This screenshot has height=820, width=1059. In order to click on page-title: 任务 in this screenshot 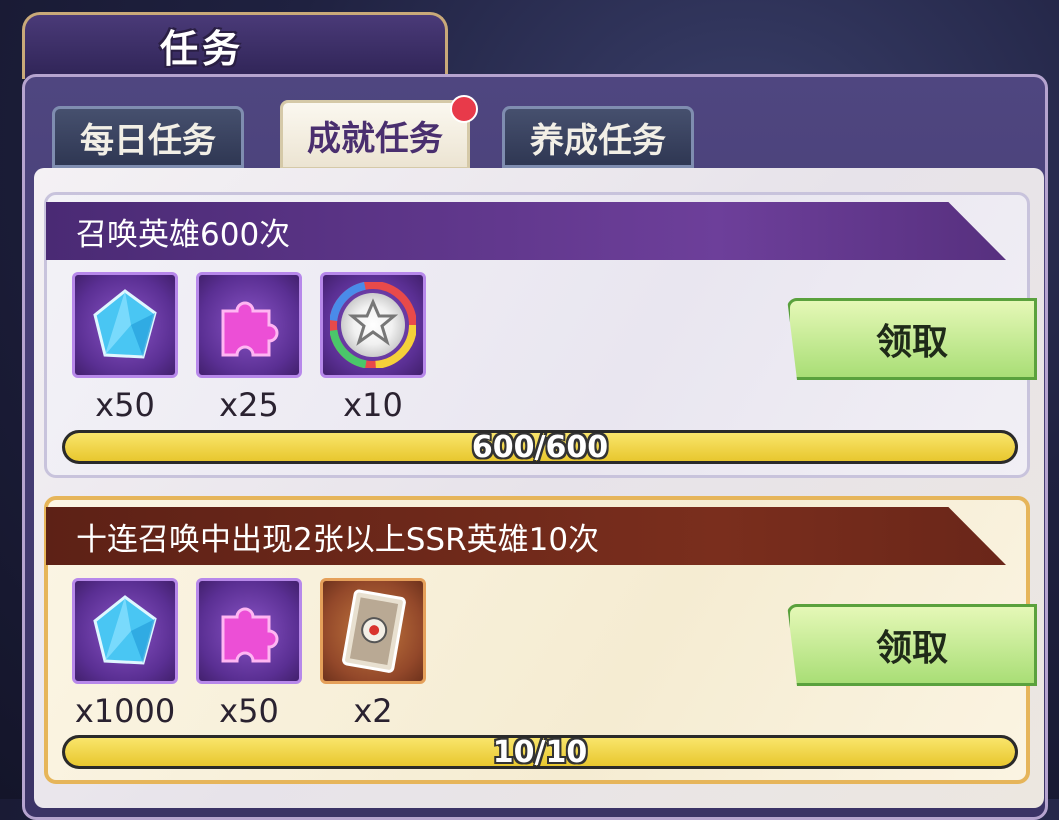, I will do `click(202, 49)`.